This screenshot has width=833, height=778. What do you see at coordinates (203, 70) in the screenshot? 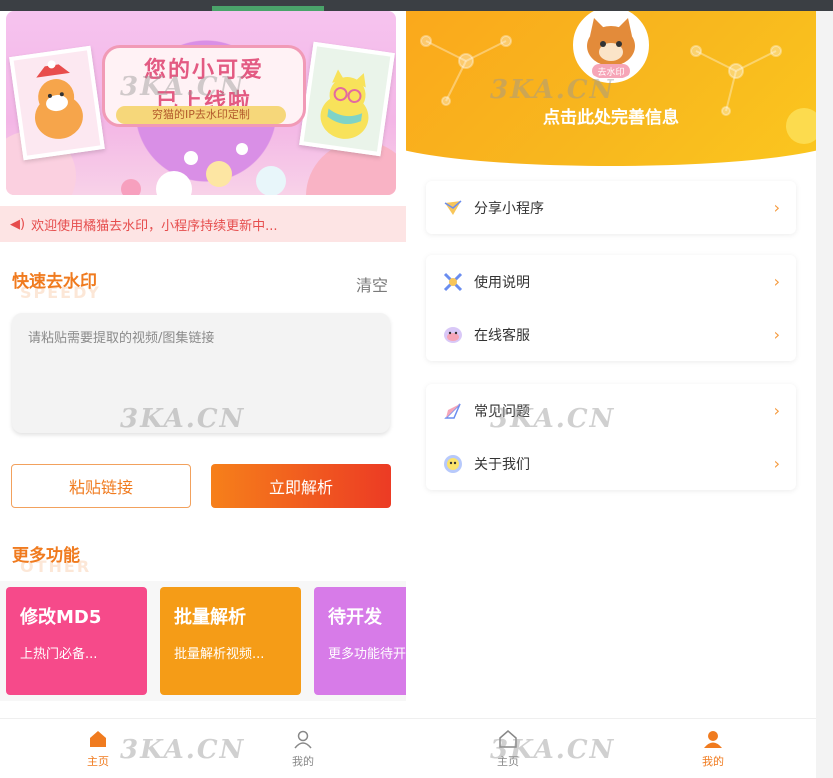
I see `banner-line-1: 您的小可爱` at bounding box center [203, 70].